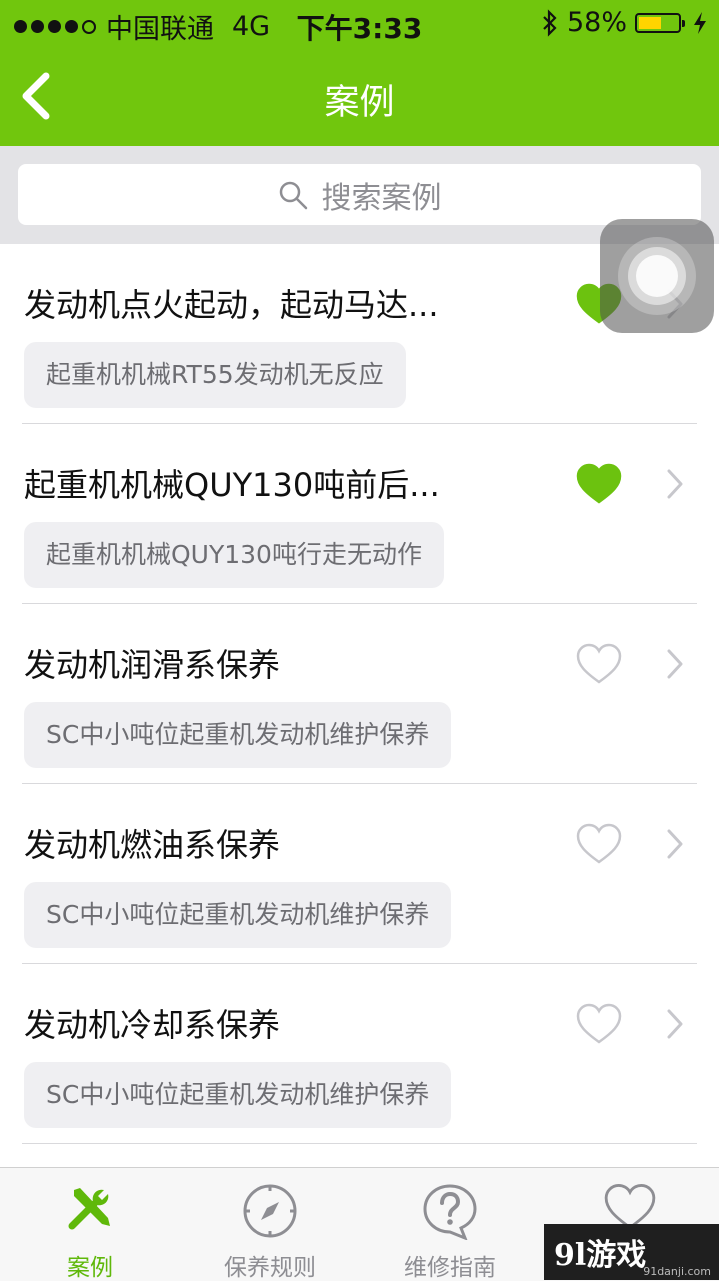 This screenshot has height=1282, width=719. I want to click on case-title: 发动机燃油系保养, so click(152, 845).